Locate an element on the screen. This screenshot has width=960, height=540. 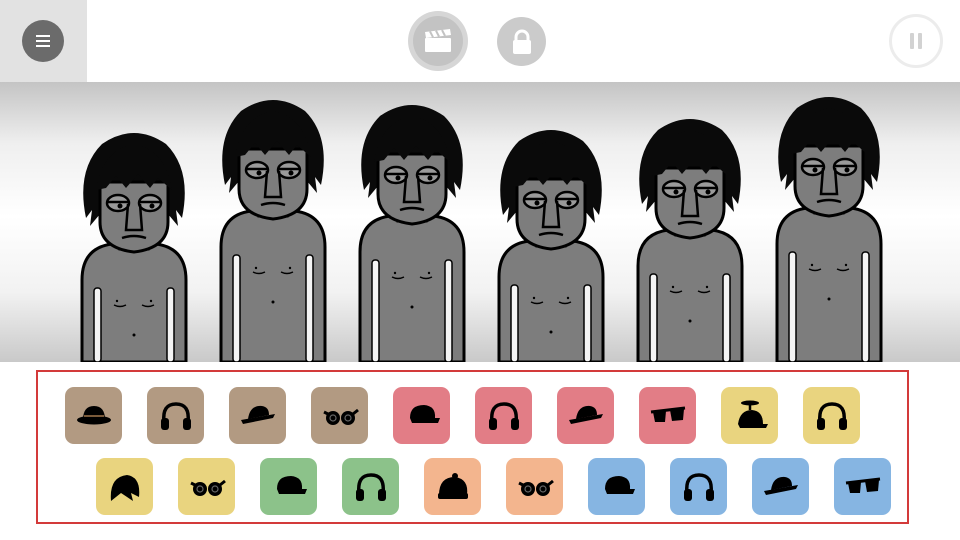
palette-button-green-cap is located at coordinates (288, 486).